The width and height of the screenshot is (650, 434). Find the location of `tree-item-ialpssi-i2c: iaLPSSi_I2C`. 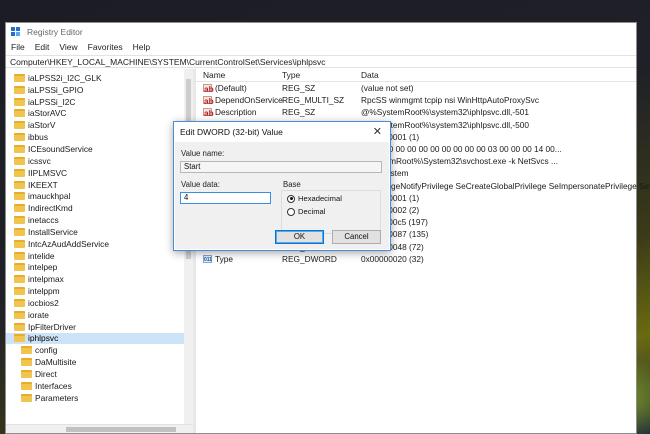

tree-item-ialpssi-i2c: iaLPSSi_I2C is located at coordinates (99, 102).